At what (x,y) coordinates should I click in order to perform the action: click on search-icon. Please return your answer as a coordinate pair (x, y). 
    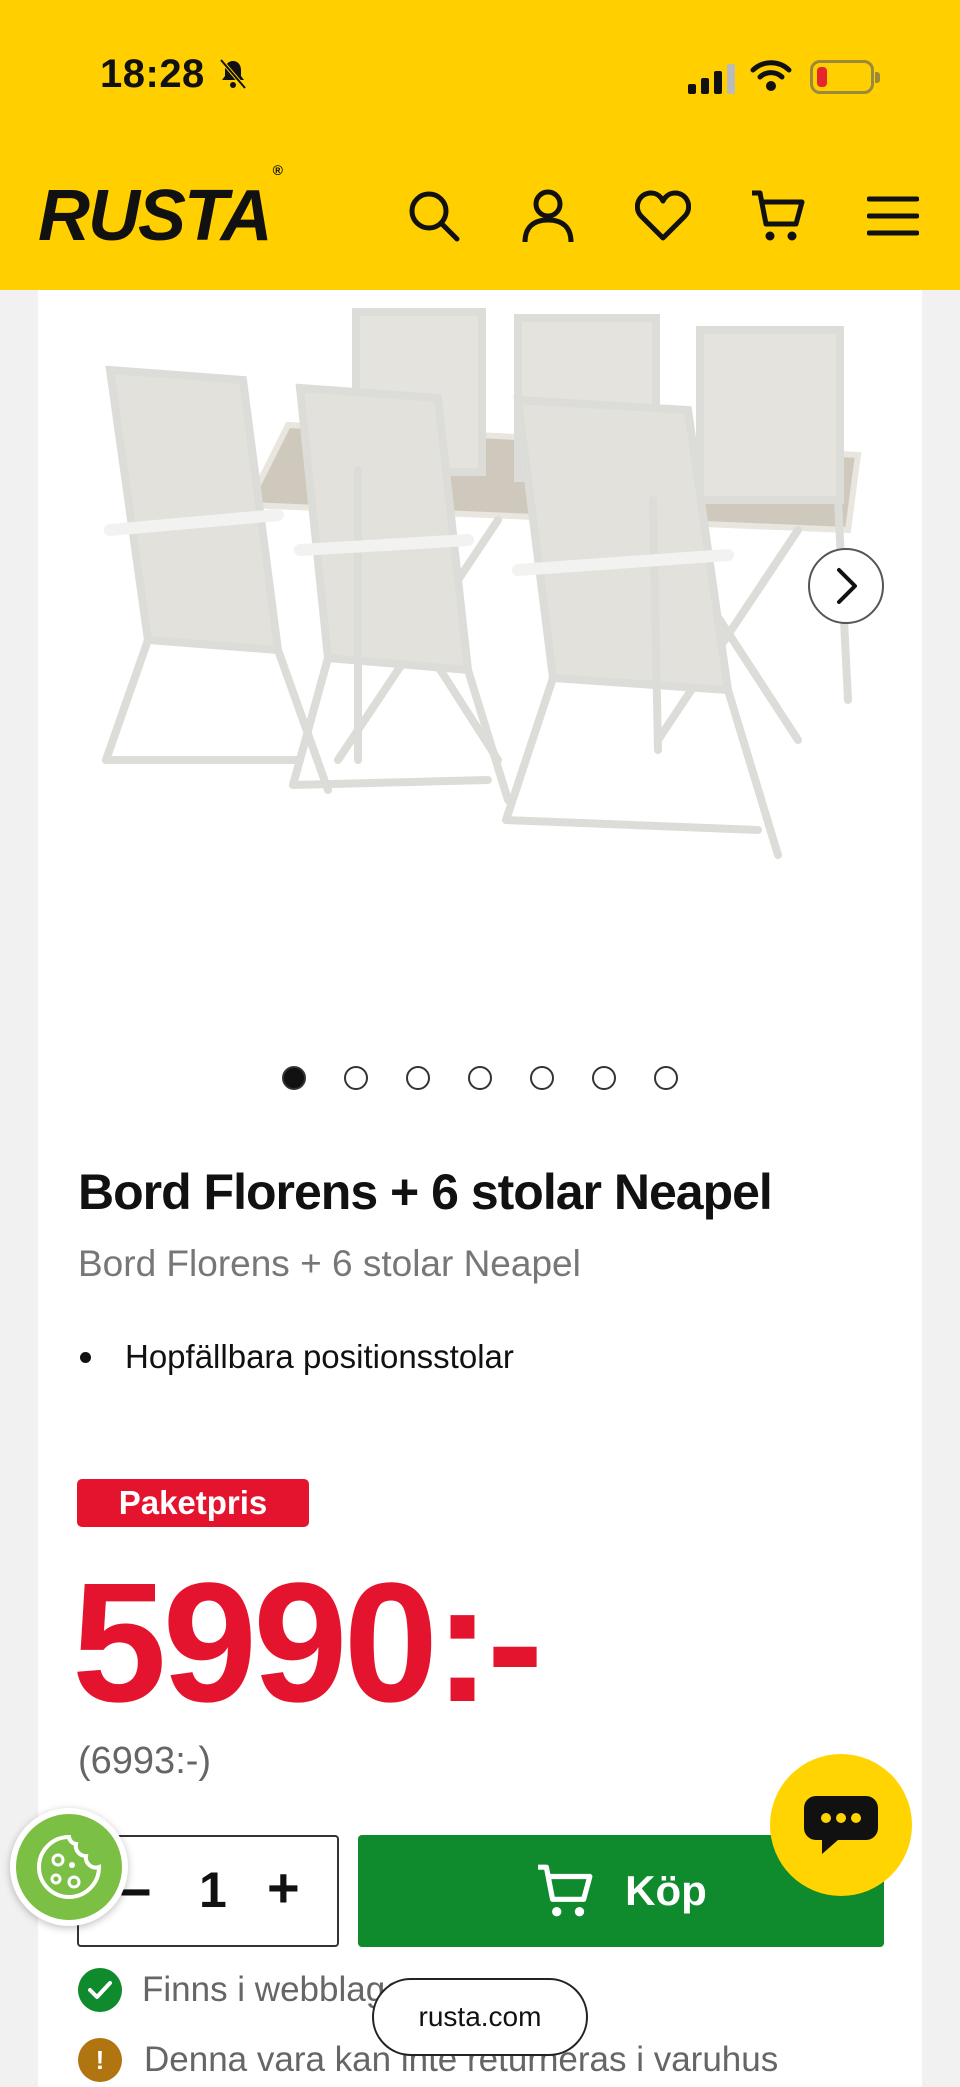
    Looking at the image, I should click on (434, 216).